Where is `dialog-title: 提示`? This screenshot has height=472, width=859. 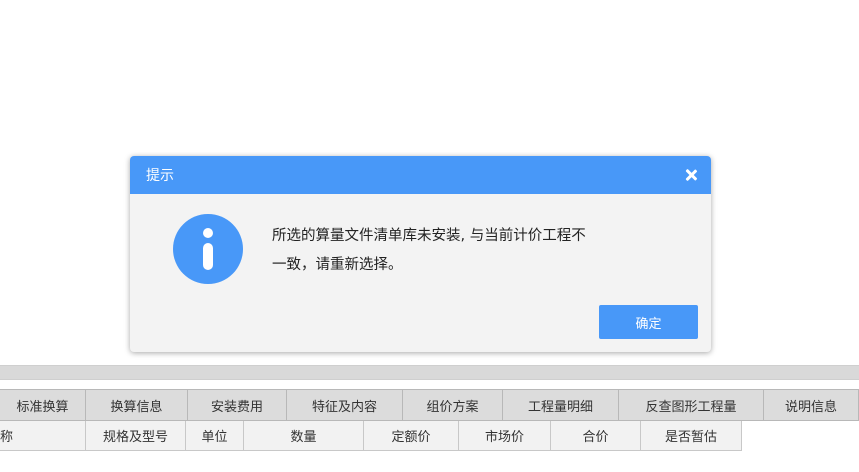
dialog-title: 提示 is located at coordinates (160, 176).